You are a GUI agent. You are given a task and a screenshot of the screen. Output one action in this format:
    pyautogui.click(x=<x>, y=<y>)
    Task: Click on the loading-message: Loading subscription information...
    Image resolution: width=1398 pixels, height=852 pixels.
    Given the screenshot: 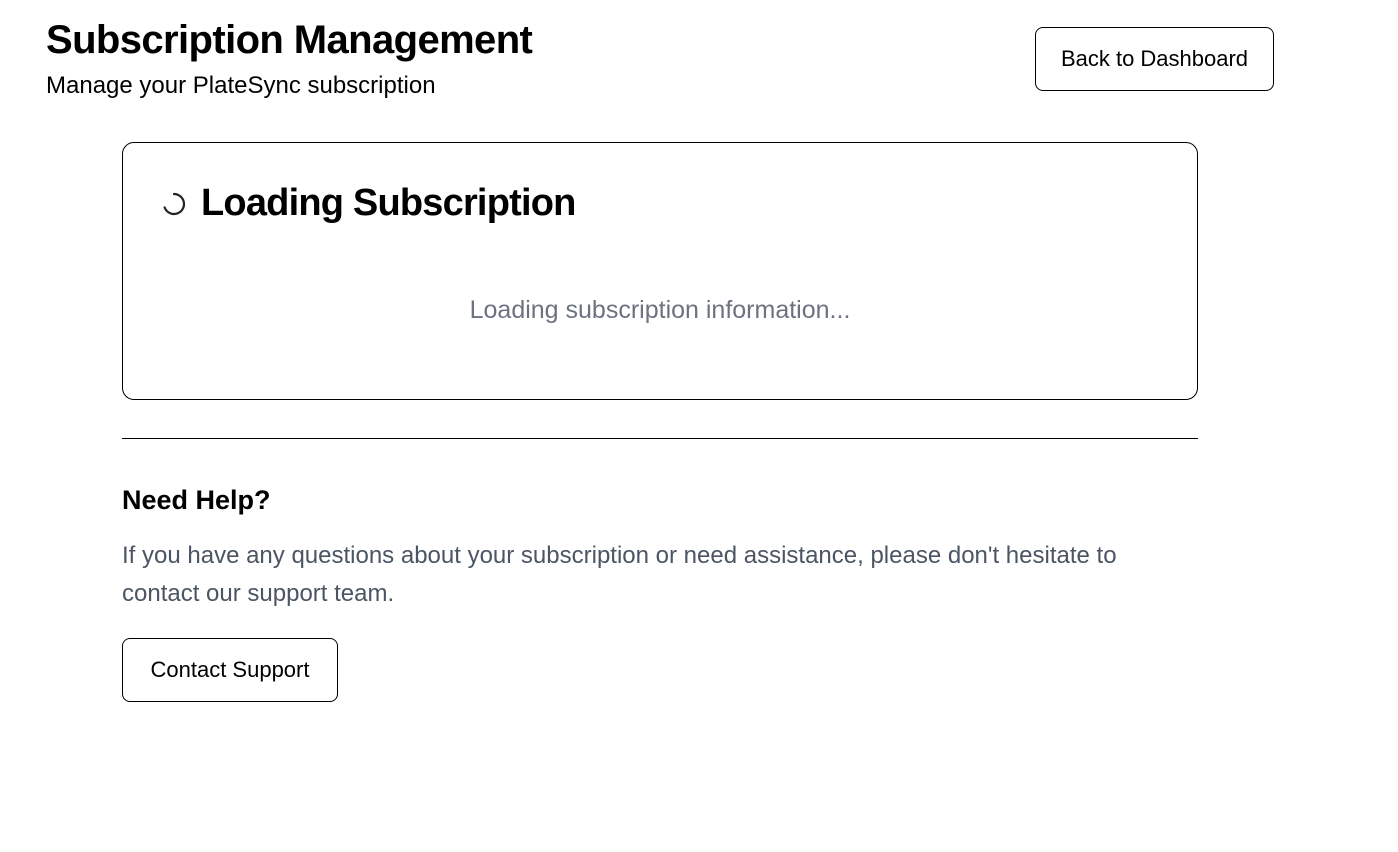 What is the action you would take?
    pyautogui.click(x=660, y=310)
    